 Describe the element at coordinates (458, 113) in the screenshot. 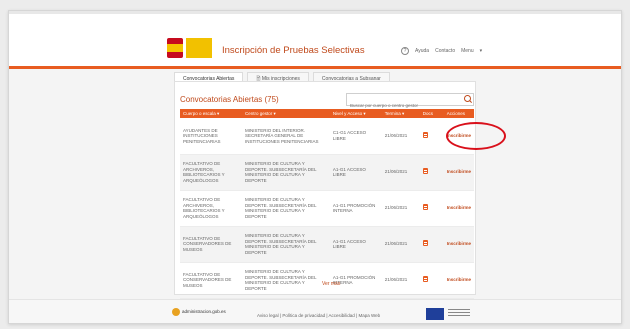

I see `column-header-acciones: Acciones` at that location.